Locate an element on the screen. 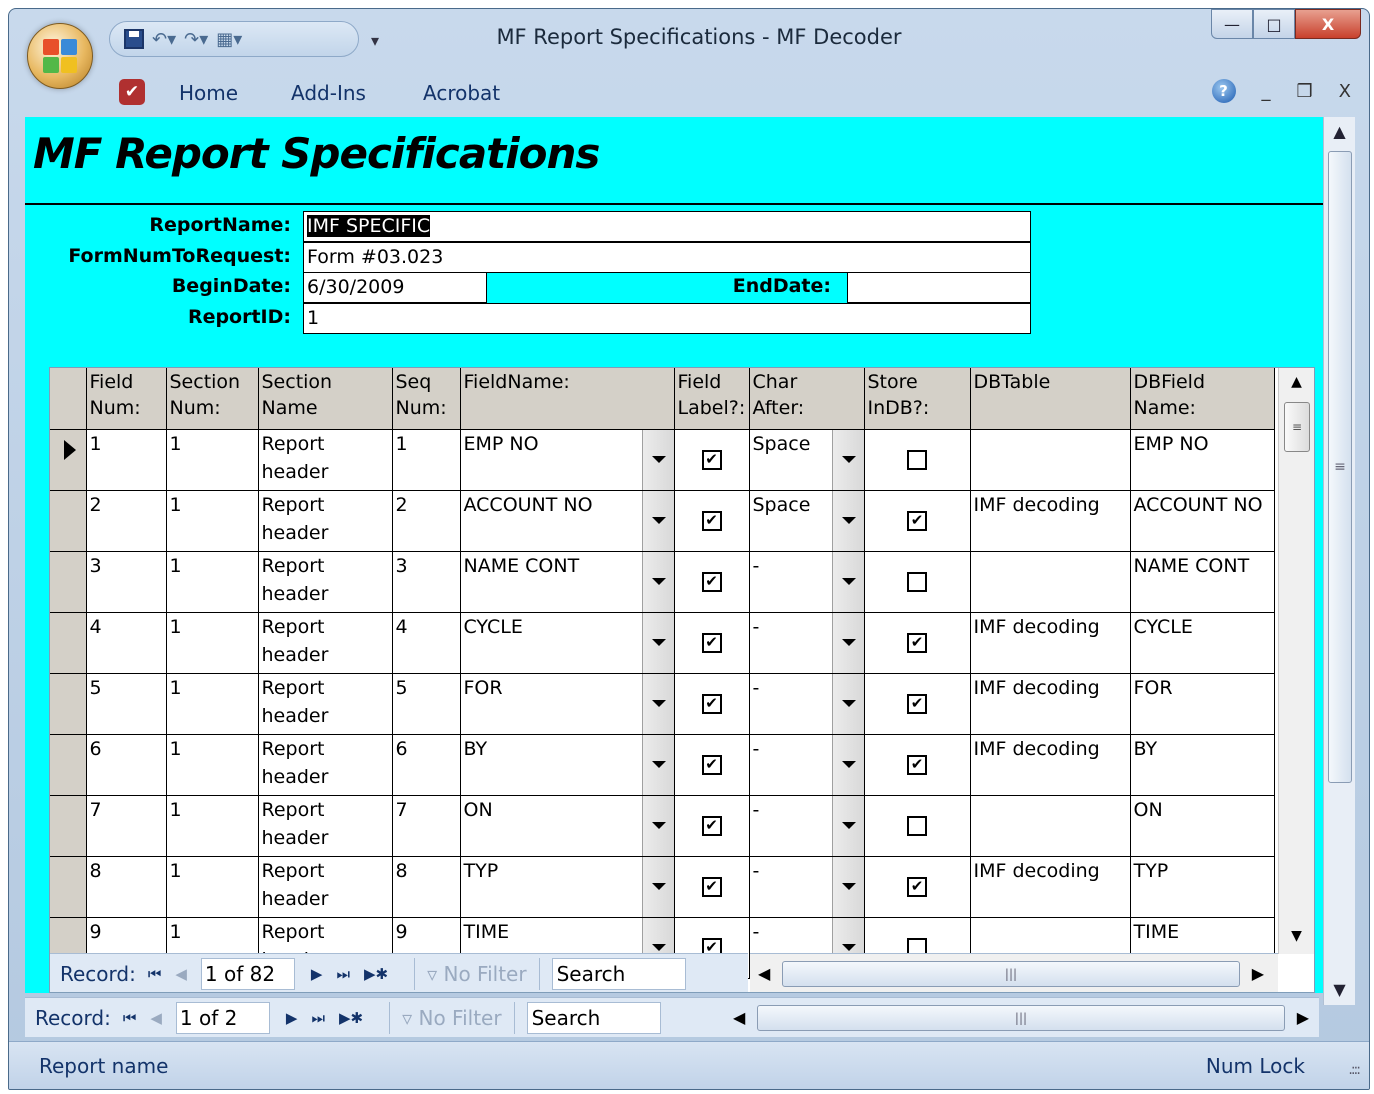  cell-field-num: 5 is located at coordinates (126, 704).